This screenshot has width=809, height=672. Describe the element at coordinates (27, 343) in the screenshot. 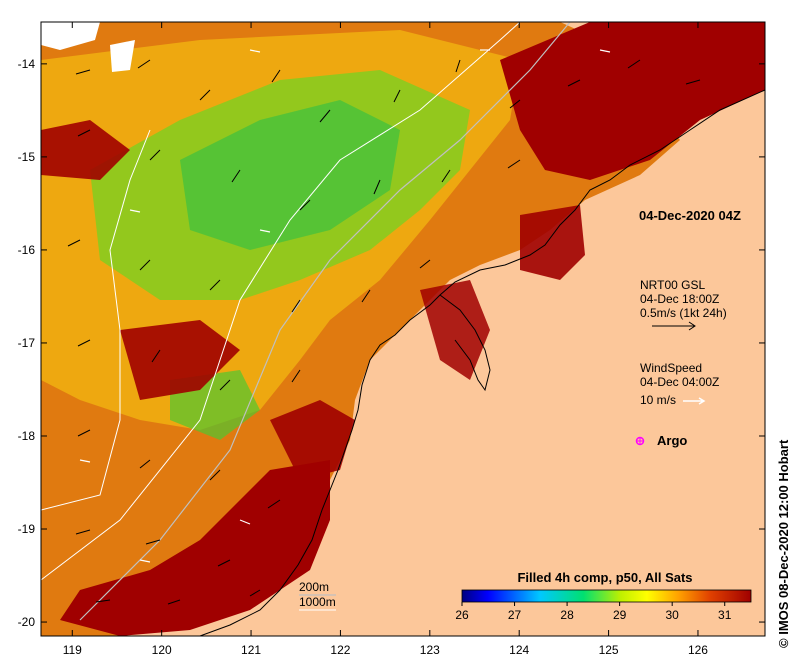

I see `lat-tick-label: -17` at that location.